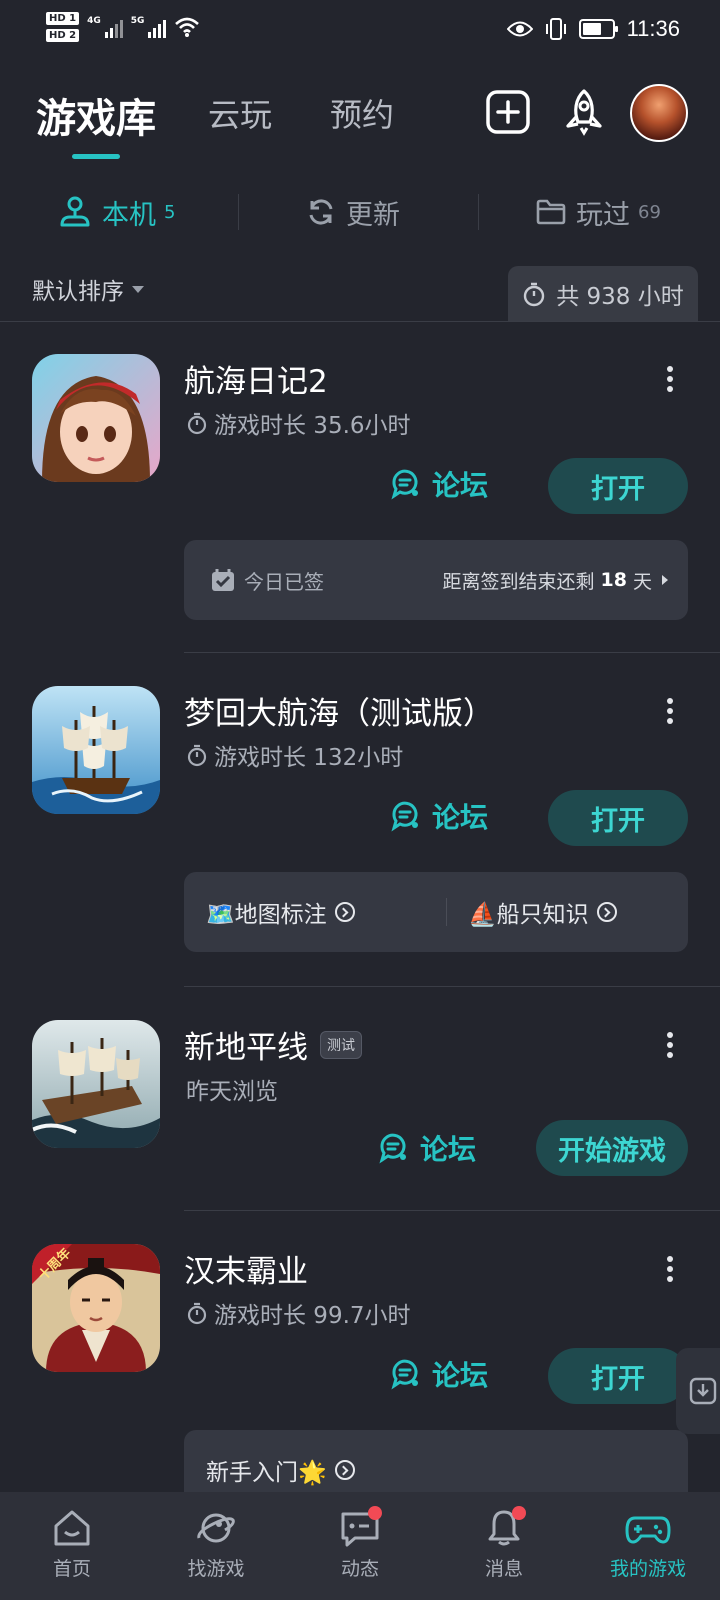 This screenshot has width=720, height=1600. Describe the element at coordinates (96, 115) in the screenshot. I see `tab-game-library: 游戏库` at that location.